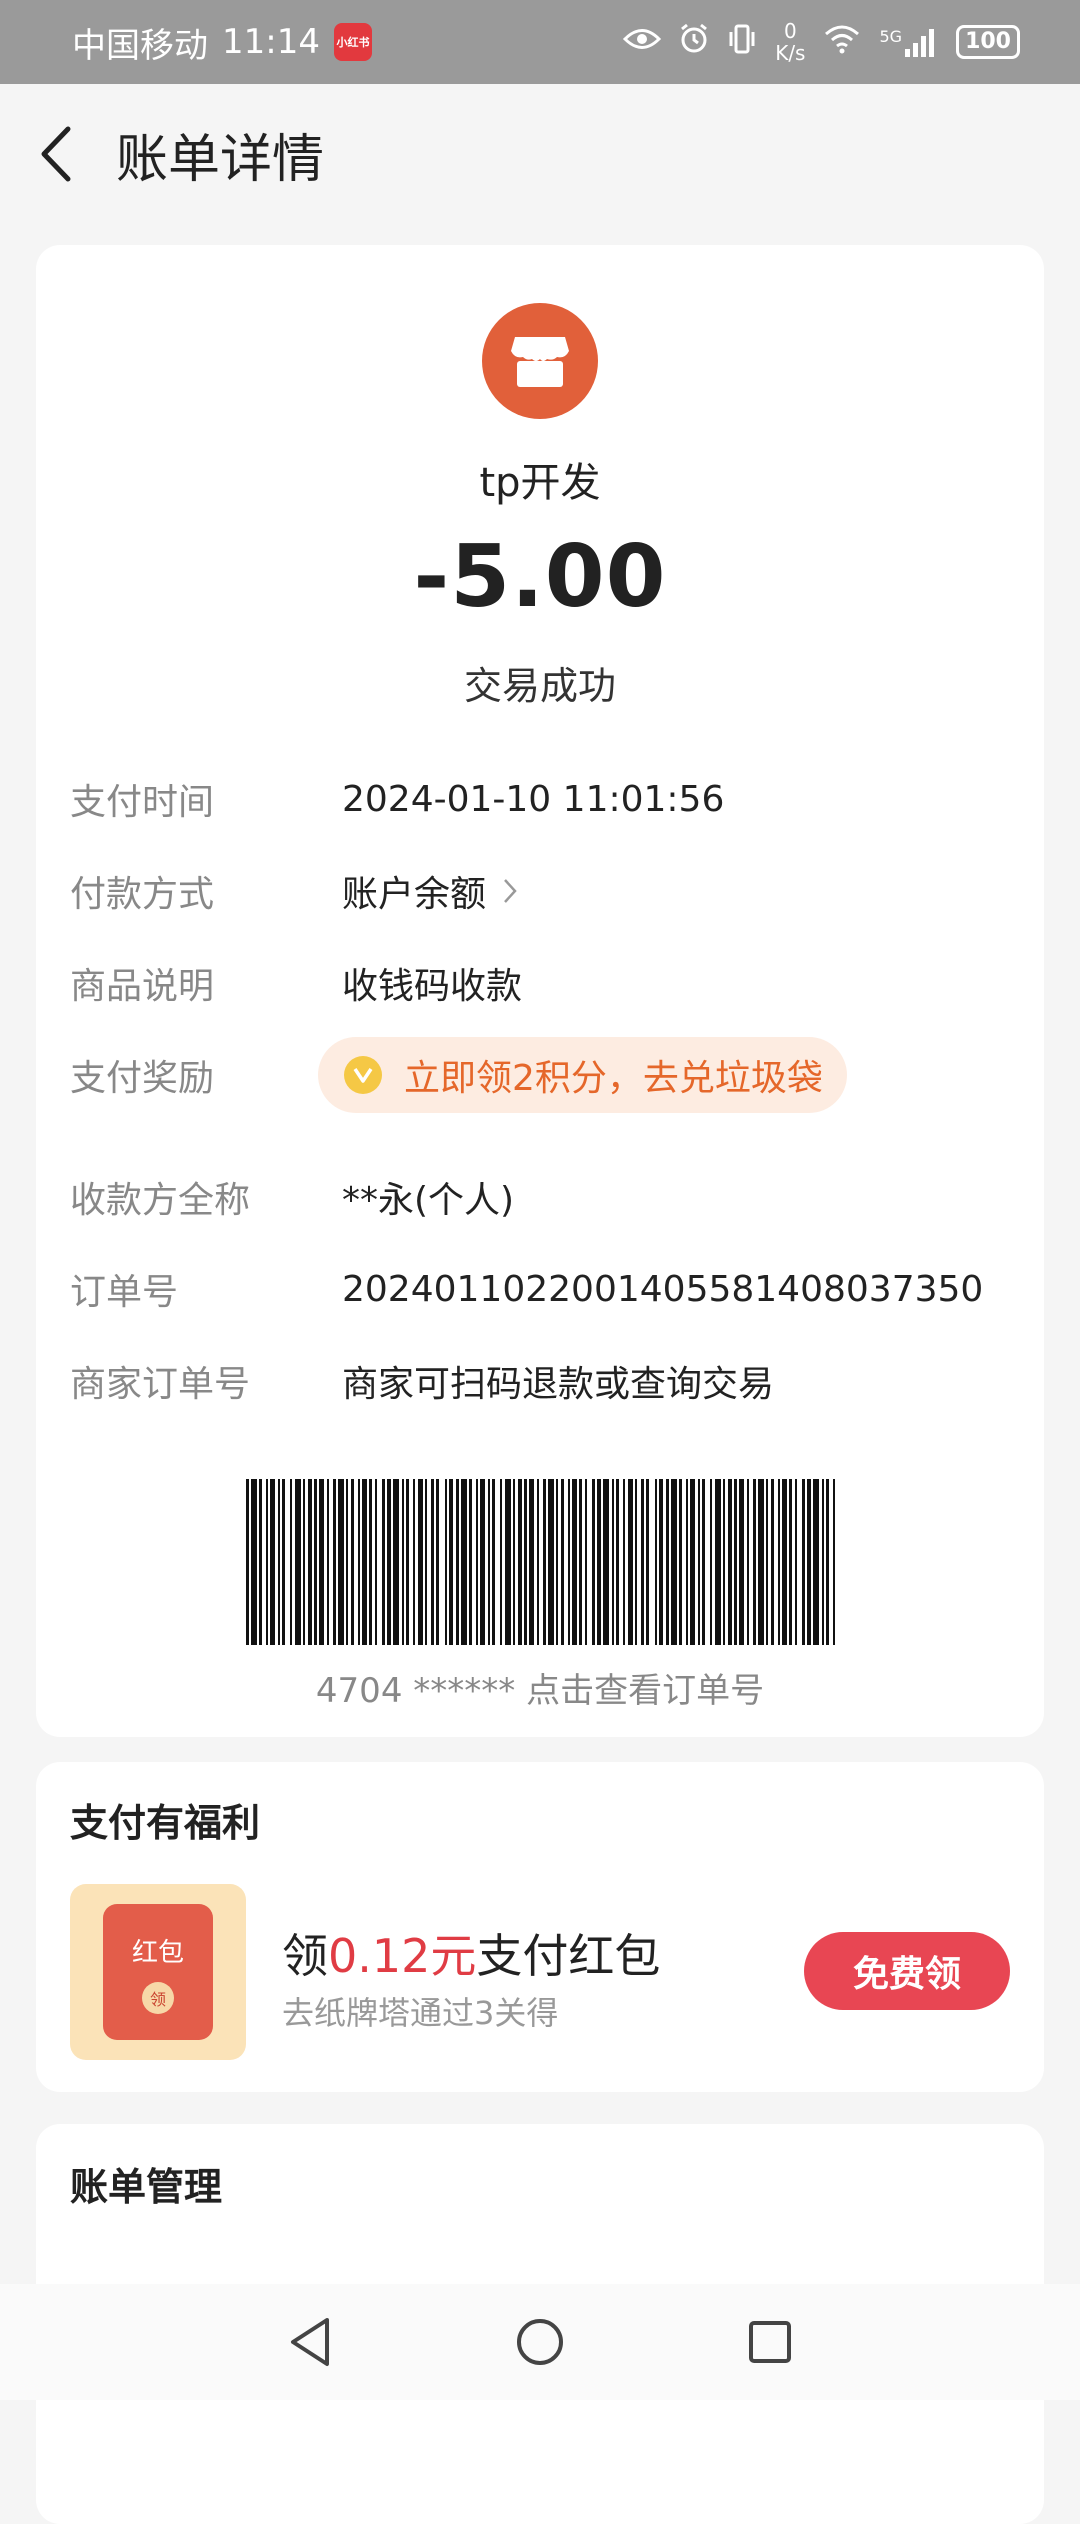  Describe the element at coordinates (222, 42) in the screenshot. I see `status-bar-left: 中国移动 11:14 小红书` at that location.